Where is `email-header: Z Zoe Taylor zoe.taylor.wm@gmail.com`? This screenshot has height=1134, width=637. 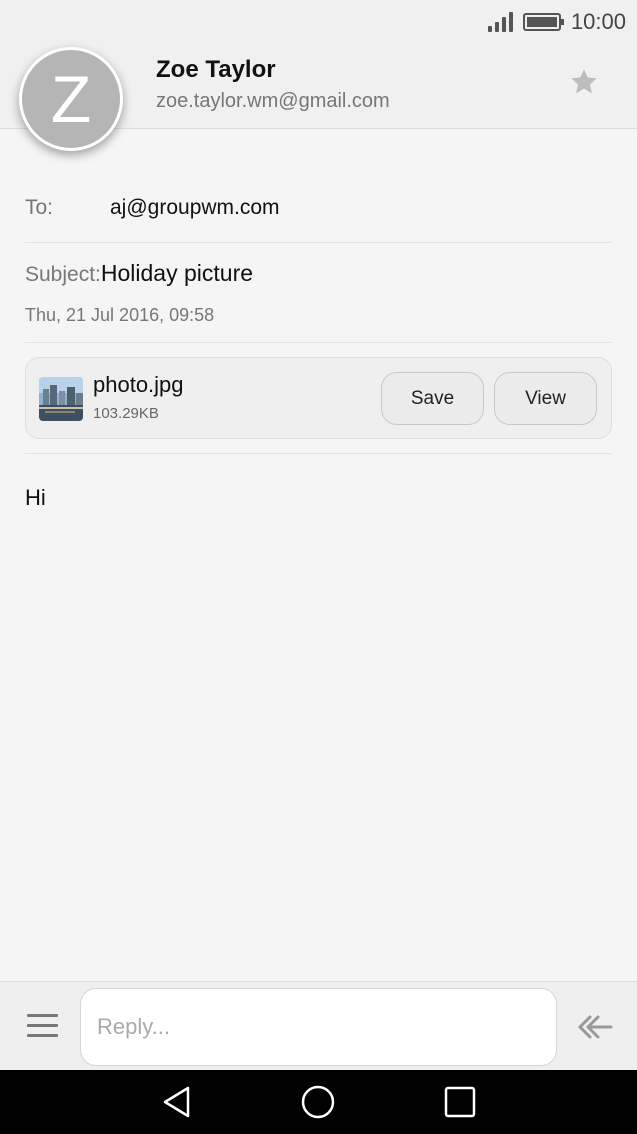
email-header: Z Zoe Taylor zoe.taylor.wm@gmail.com is located at coordinates (318, 97).